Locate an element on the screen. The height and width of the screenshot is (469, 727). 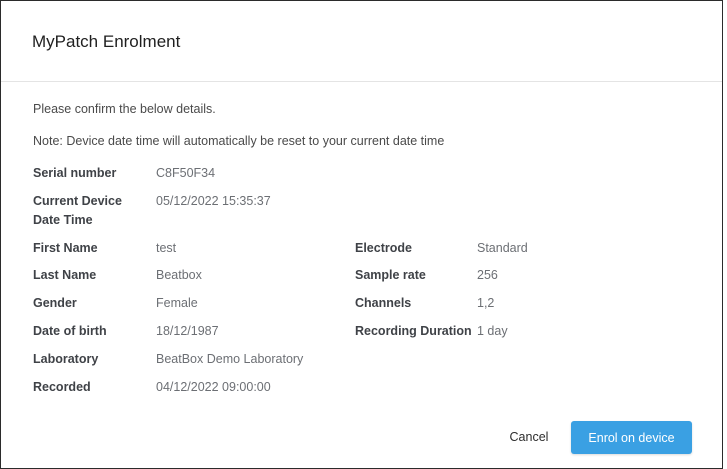
enrol-on-device-button: Enrol on device is located at coordinates (631, 437).